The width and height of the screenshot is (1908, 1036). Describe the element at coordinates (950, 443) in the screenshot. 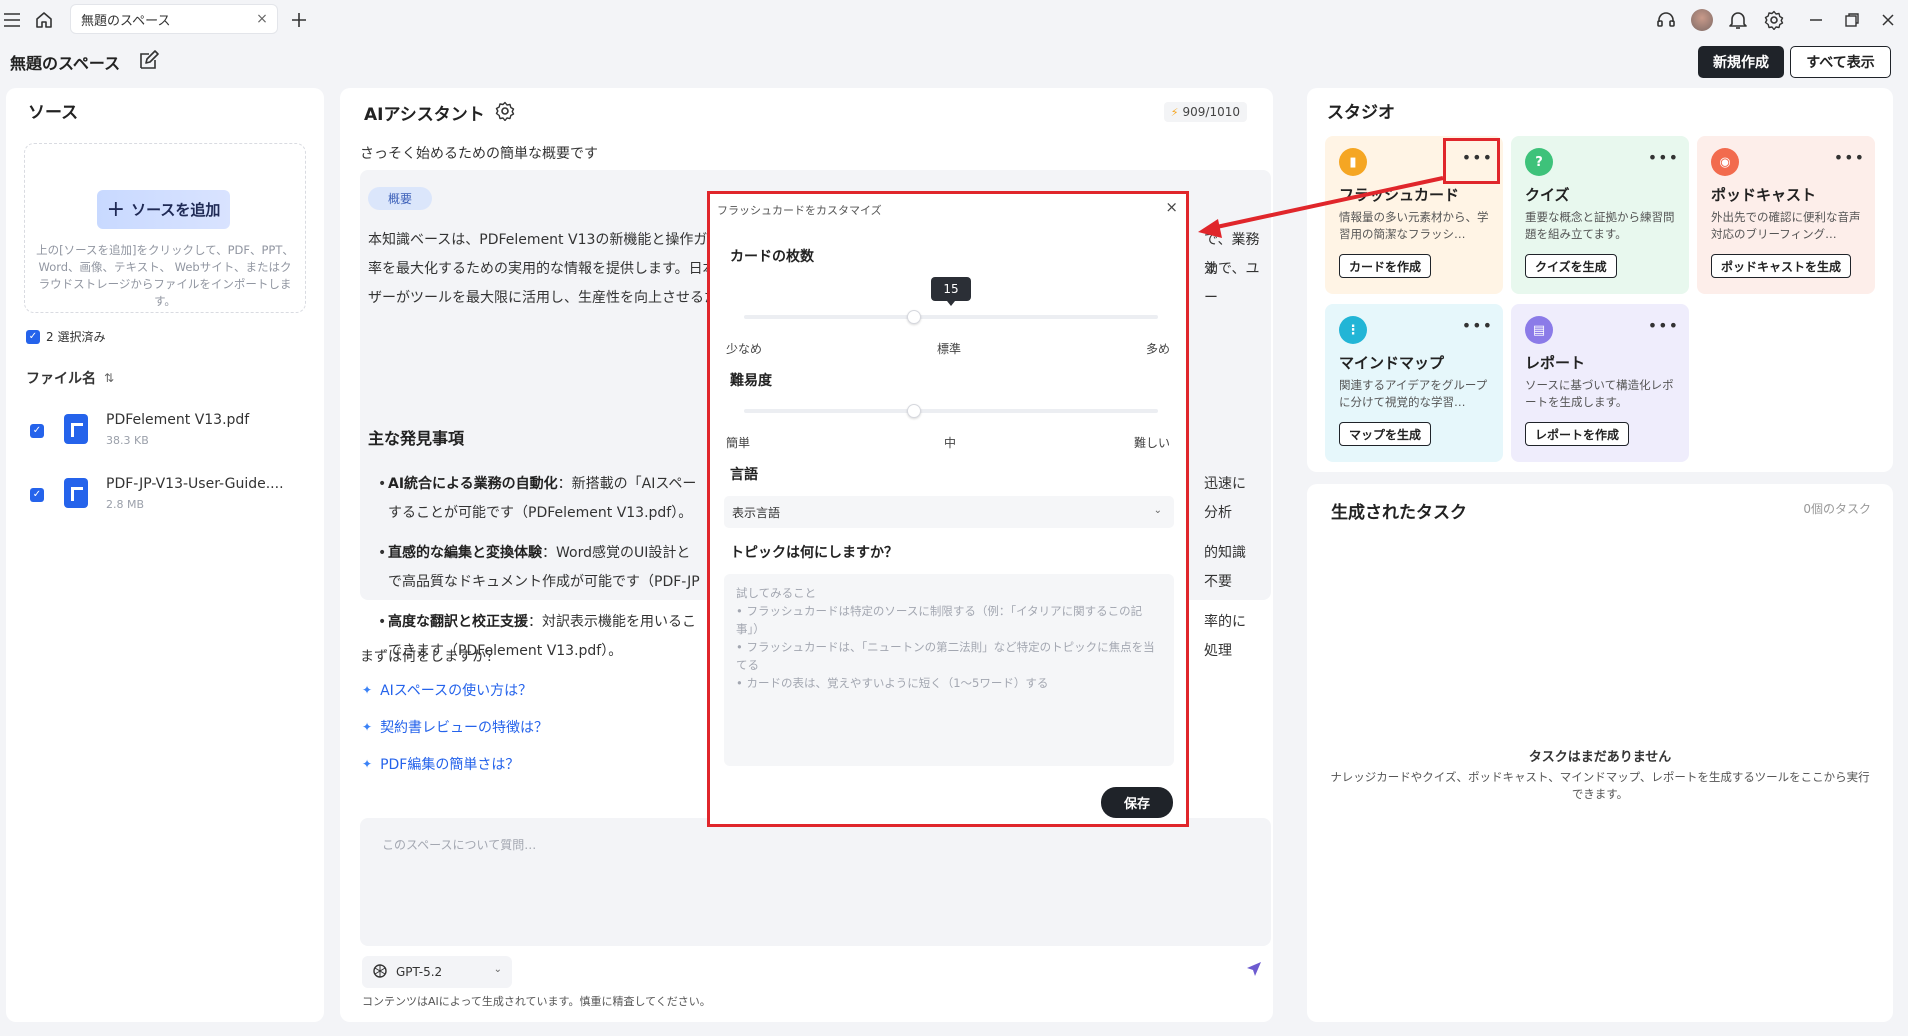

I see `difficulty-mid-label: 中` at that location.